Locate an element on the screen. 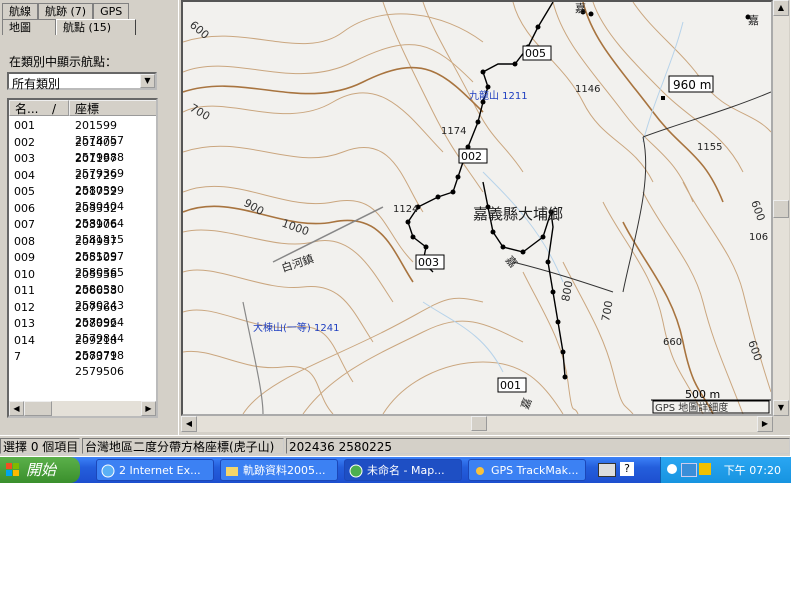 This screenshot has width=800, height=600. svg-text: 960 m is located at coordinates (692, 85).